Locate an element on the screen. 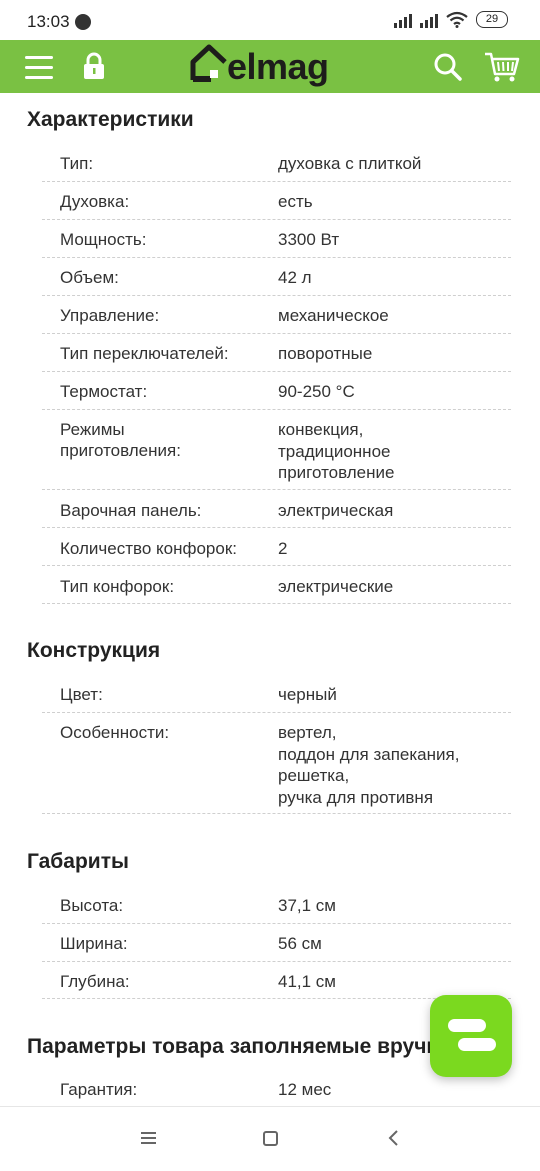 Image resolution: width=540 pixels, height=1171 pixels. spec-label: Высота: is located at coordinates (92, 905).